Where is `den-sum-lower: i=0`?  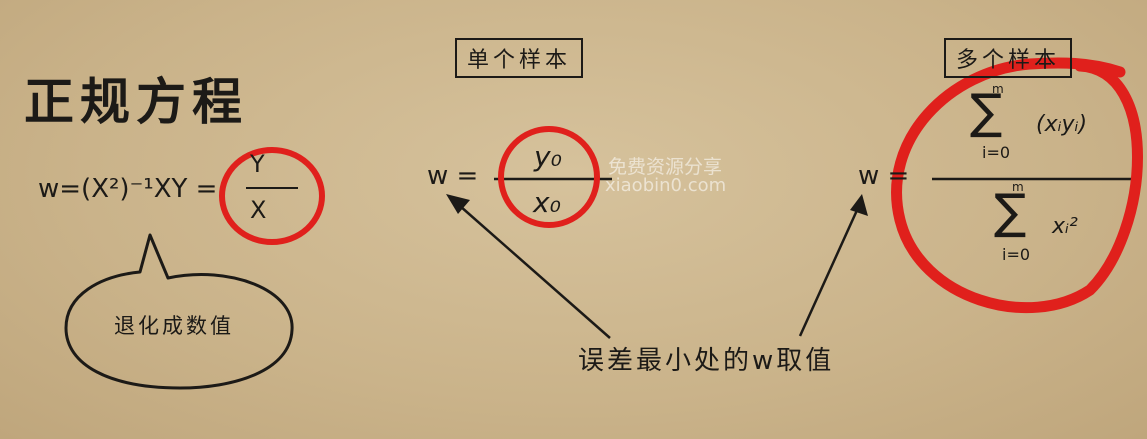 den-sum-lower: i=0 is located at coordinates (1016, 254).